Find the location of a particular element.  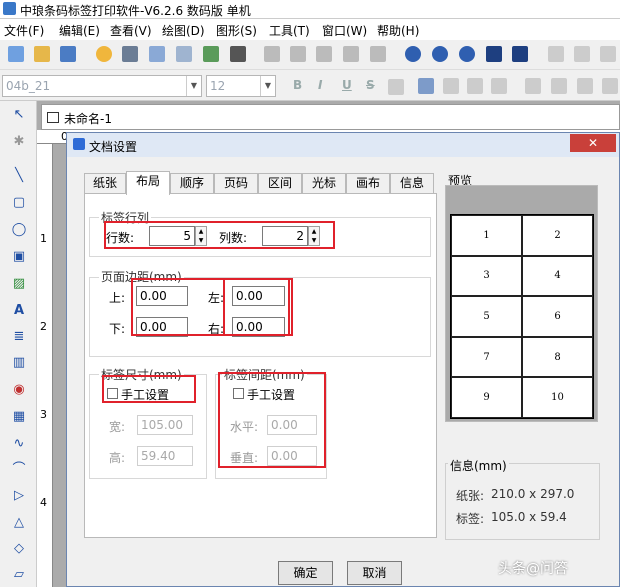

cut-icon is located at coordinates (272, 54).